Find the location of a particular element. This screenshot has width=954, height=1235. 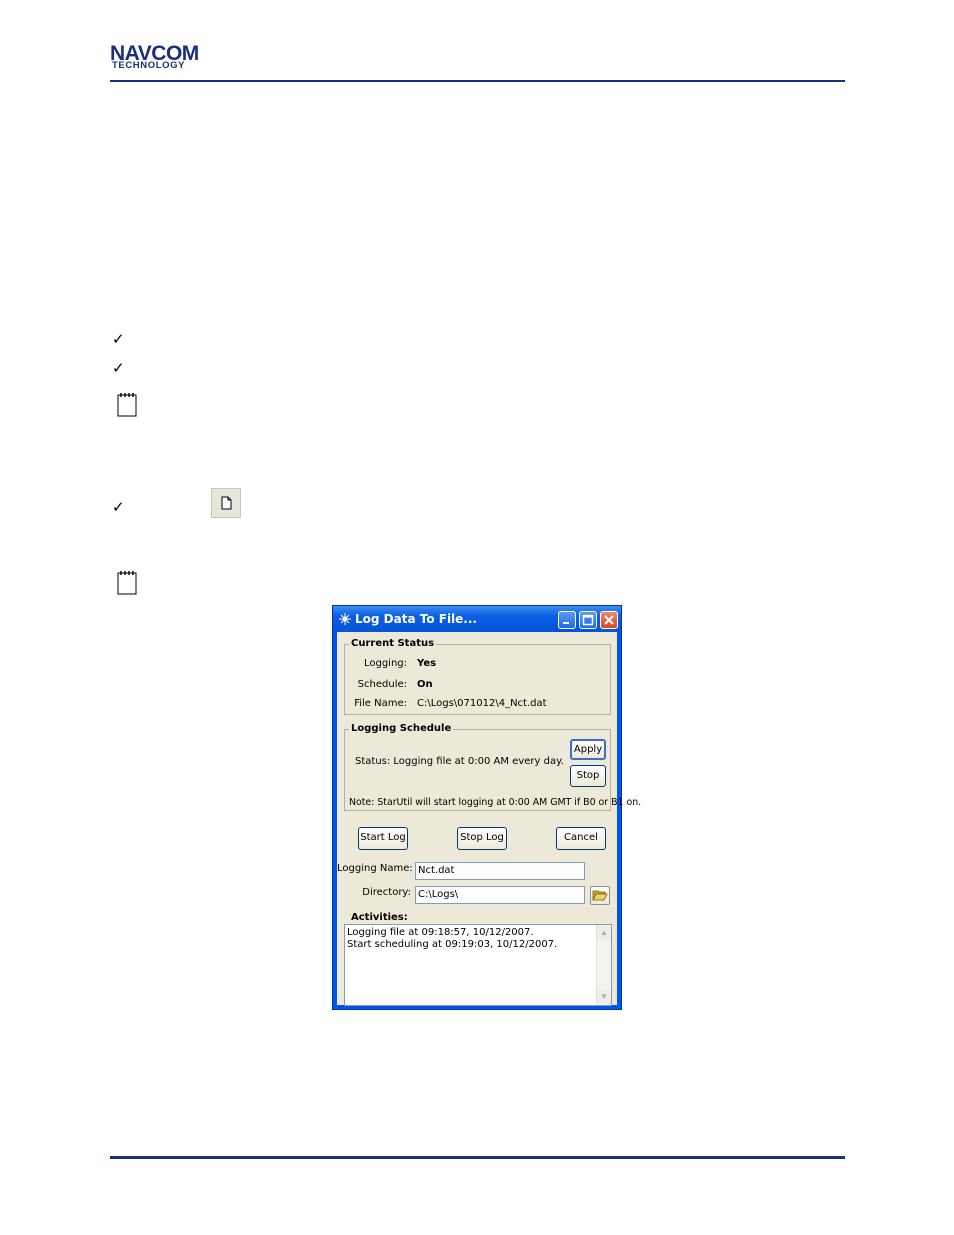

maximize-icon is located at coordinates (588, 620).